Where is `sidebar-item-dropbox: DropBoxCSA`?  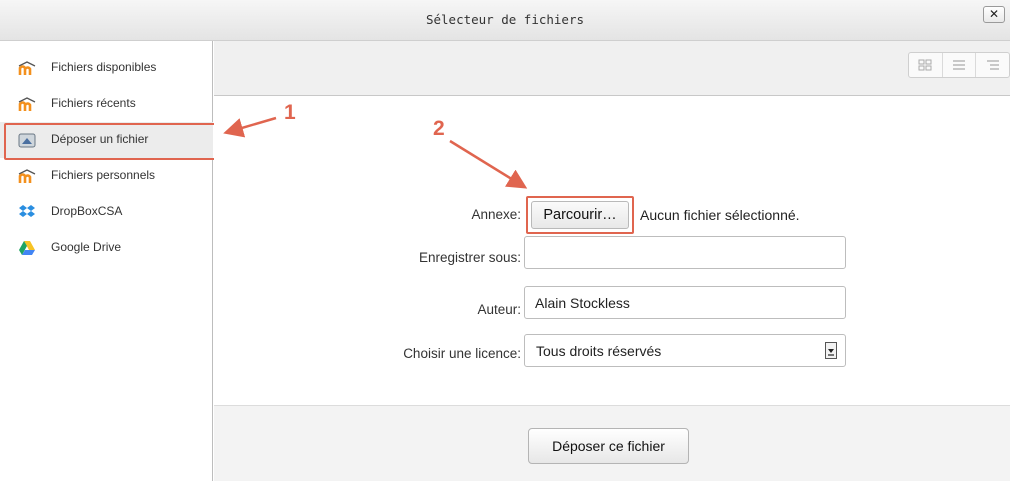
sidebar-item-dropbox: DropBoxCSA is located at coordinates (106, 212).